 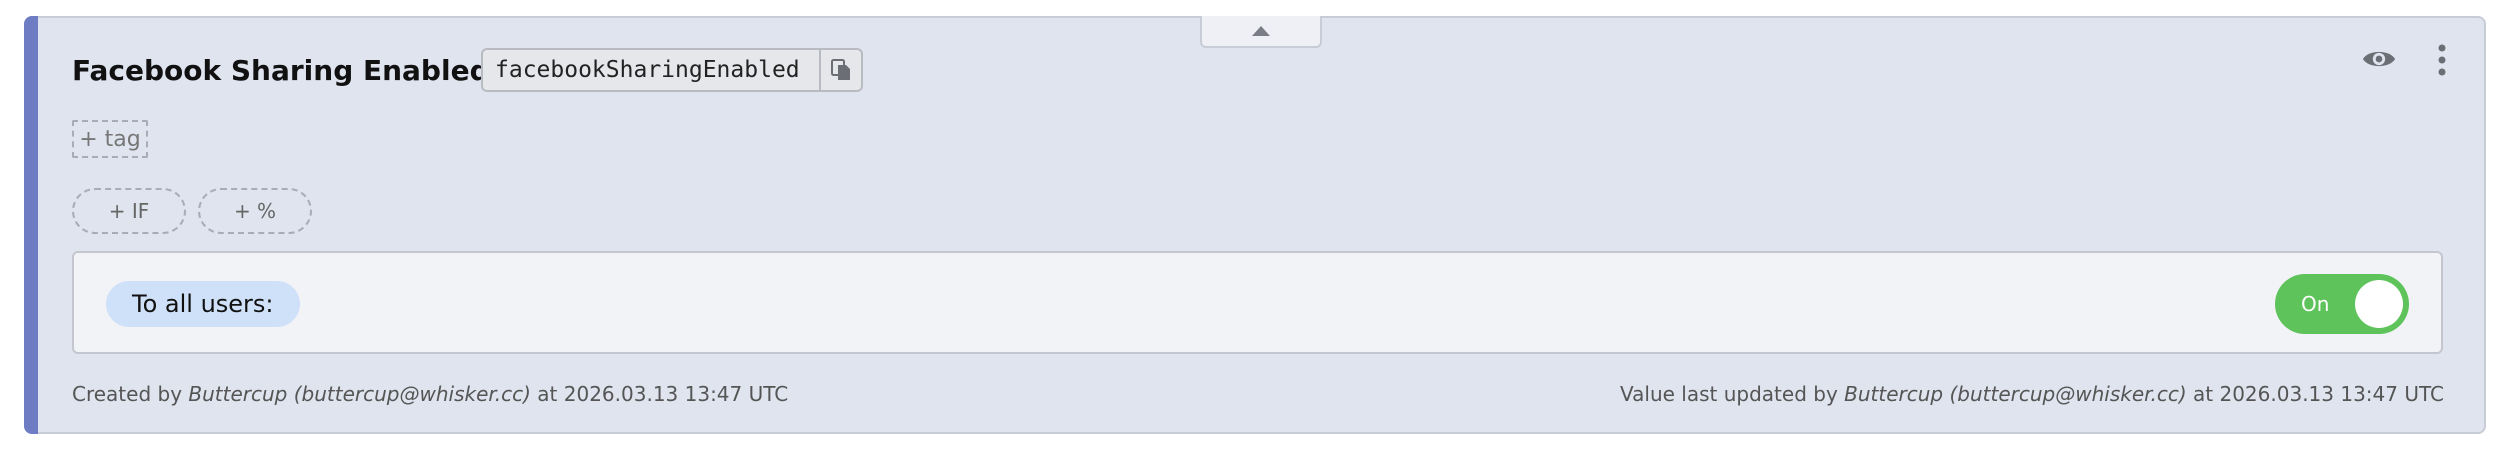 I want to click on toggle-label: On, so click(x=2315, y=304).